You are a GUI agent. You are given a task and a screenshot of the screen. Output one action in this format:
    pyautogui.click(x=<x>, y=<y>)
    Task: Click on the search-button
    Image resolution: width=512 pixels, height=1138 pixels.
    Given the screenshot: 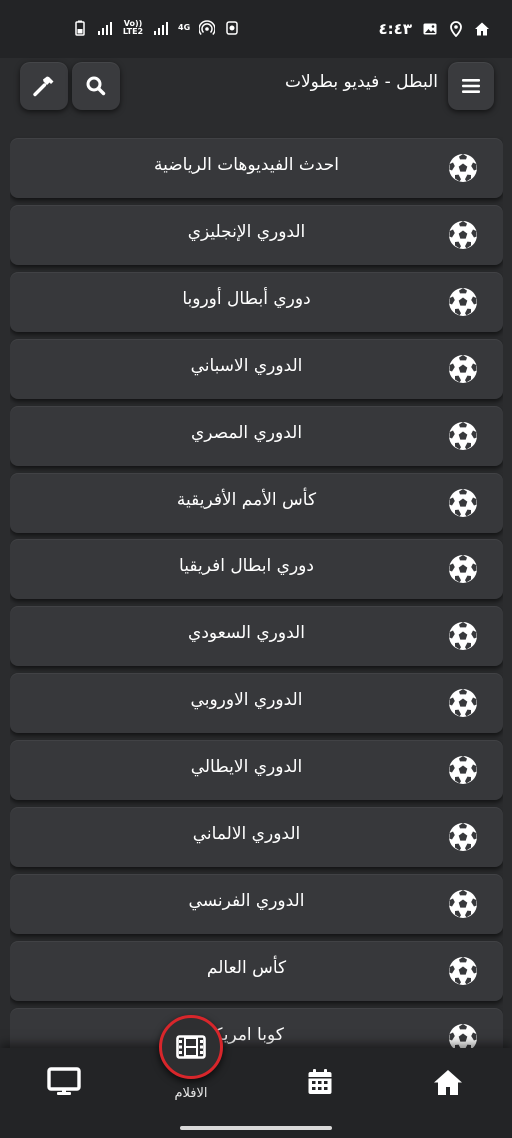 What is the action you would take?
    pyautogui.click(x=96, y=86)
    